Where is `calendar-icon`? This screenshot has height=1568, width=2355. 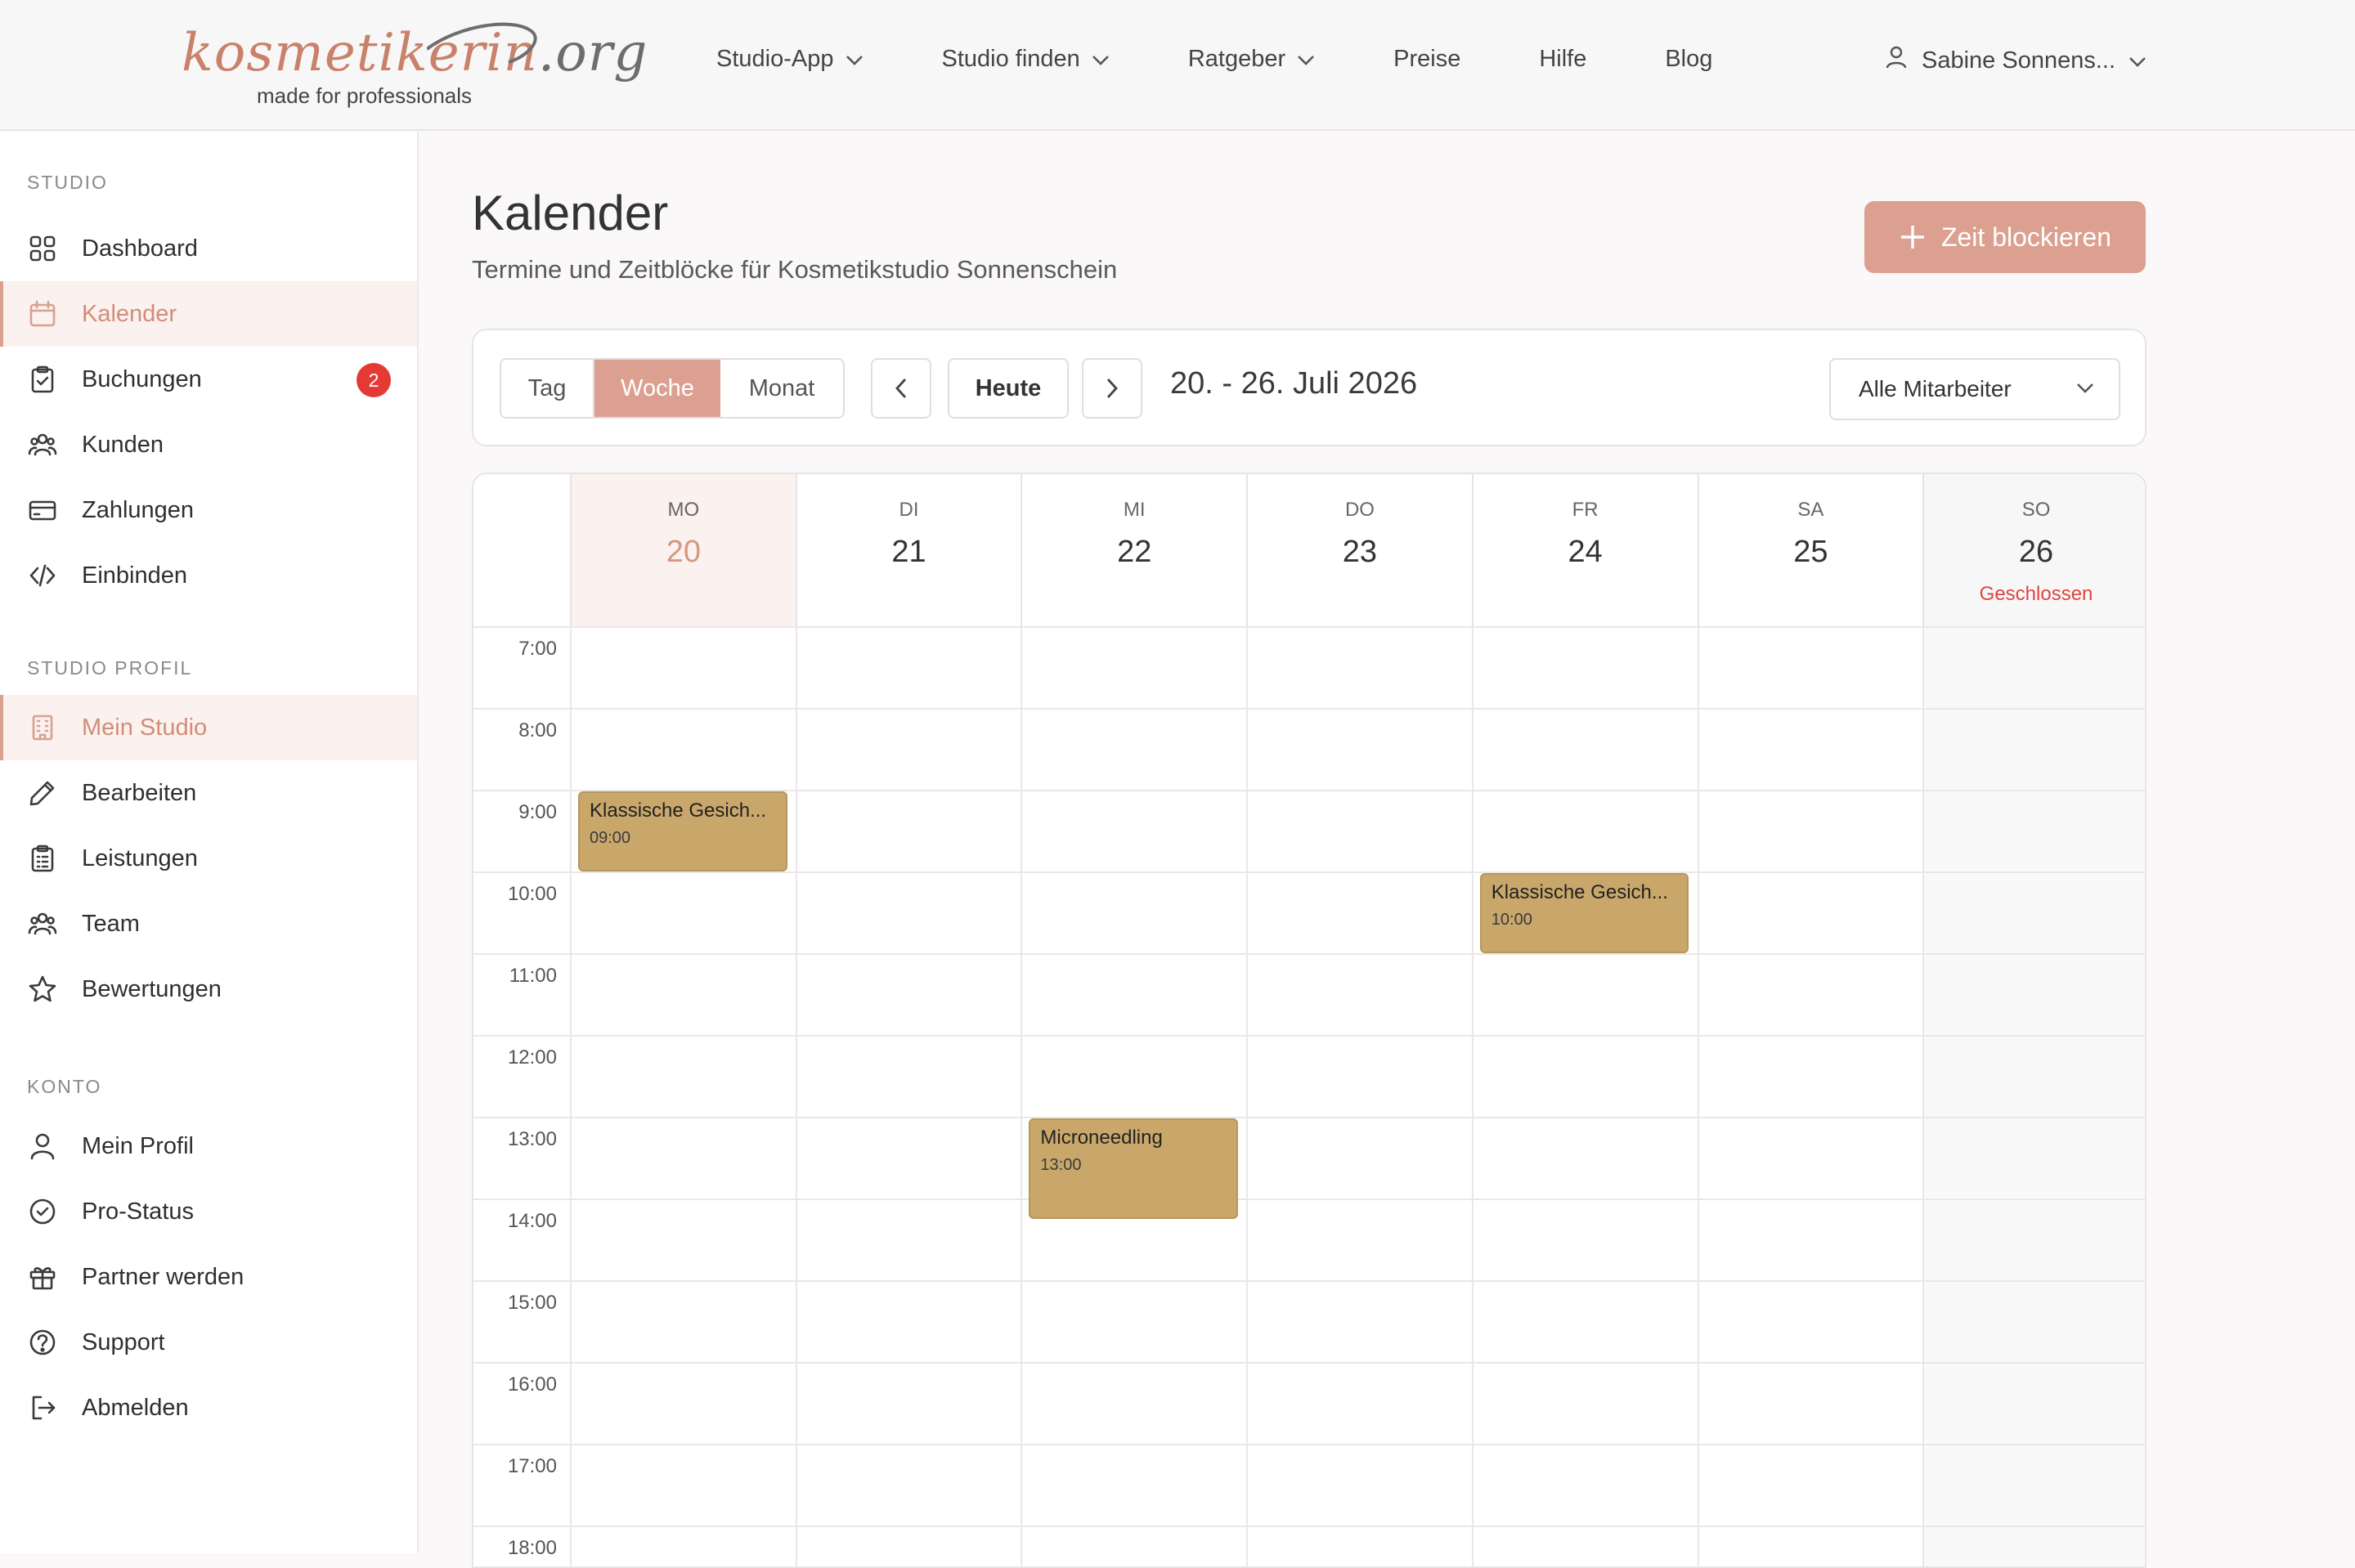 calendar-icon is located at coordinates (42, 314).